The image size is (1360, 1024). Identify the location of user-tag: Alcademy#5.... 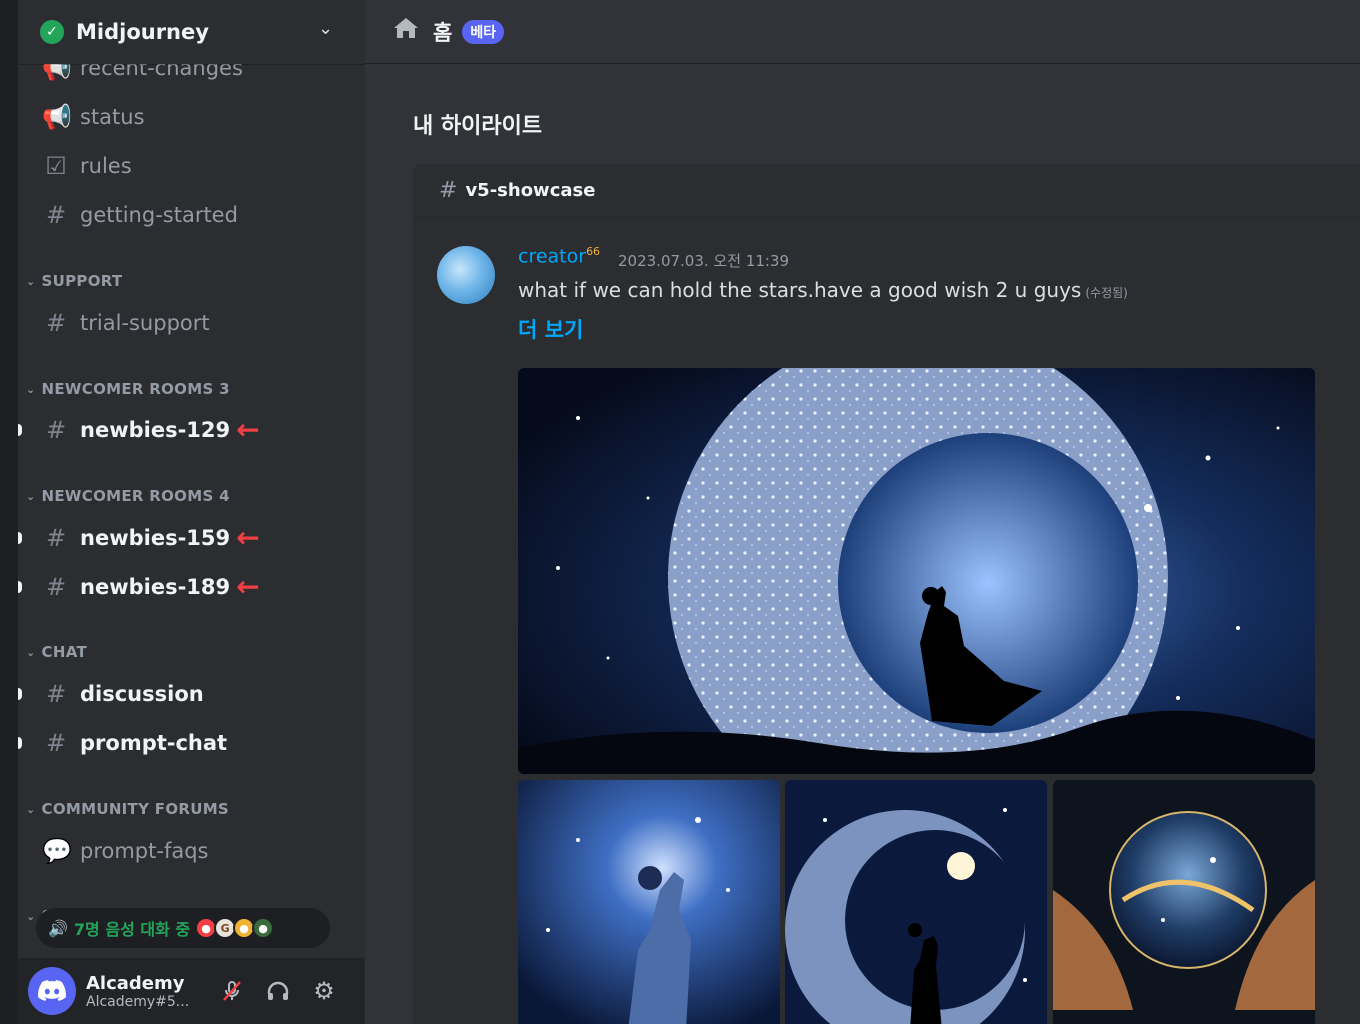
(138, 1001).